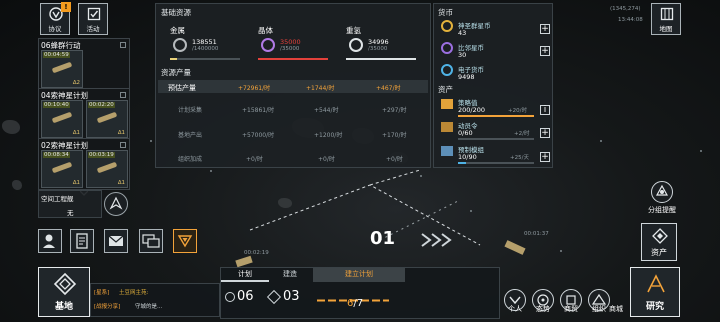 The image size is (720, 322). I want to click on mission-card: 06蜂群行动 00:04:59 ∆2, so click(84, 64).